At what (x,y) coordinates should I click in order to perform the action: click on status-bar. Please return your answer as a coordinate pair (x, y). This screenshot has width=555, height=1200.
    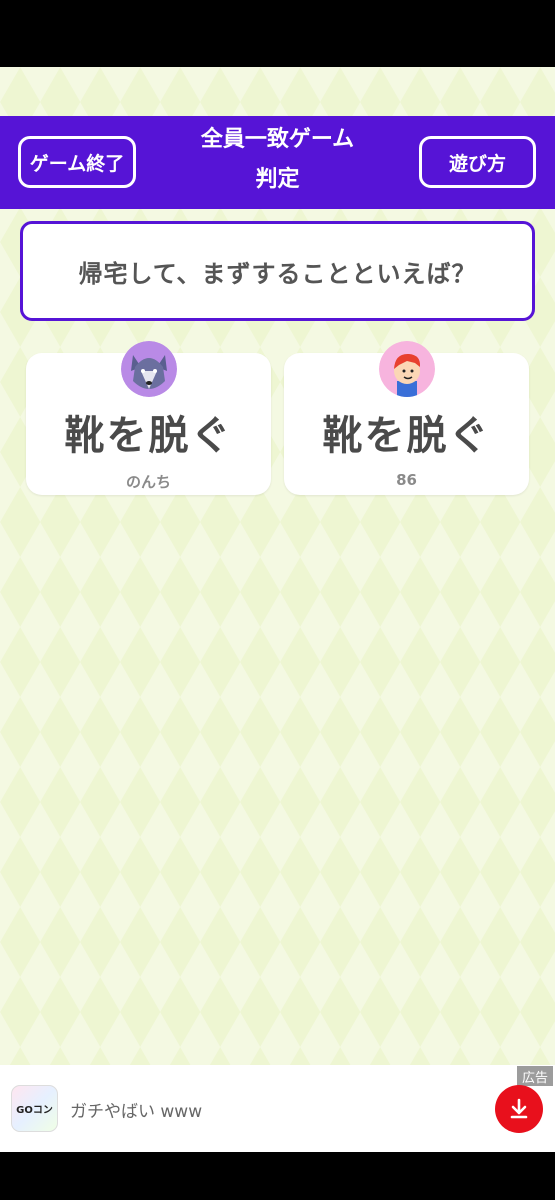
    Looking at the image, I should click on (277, 33).